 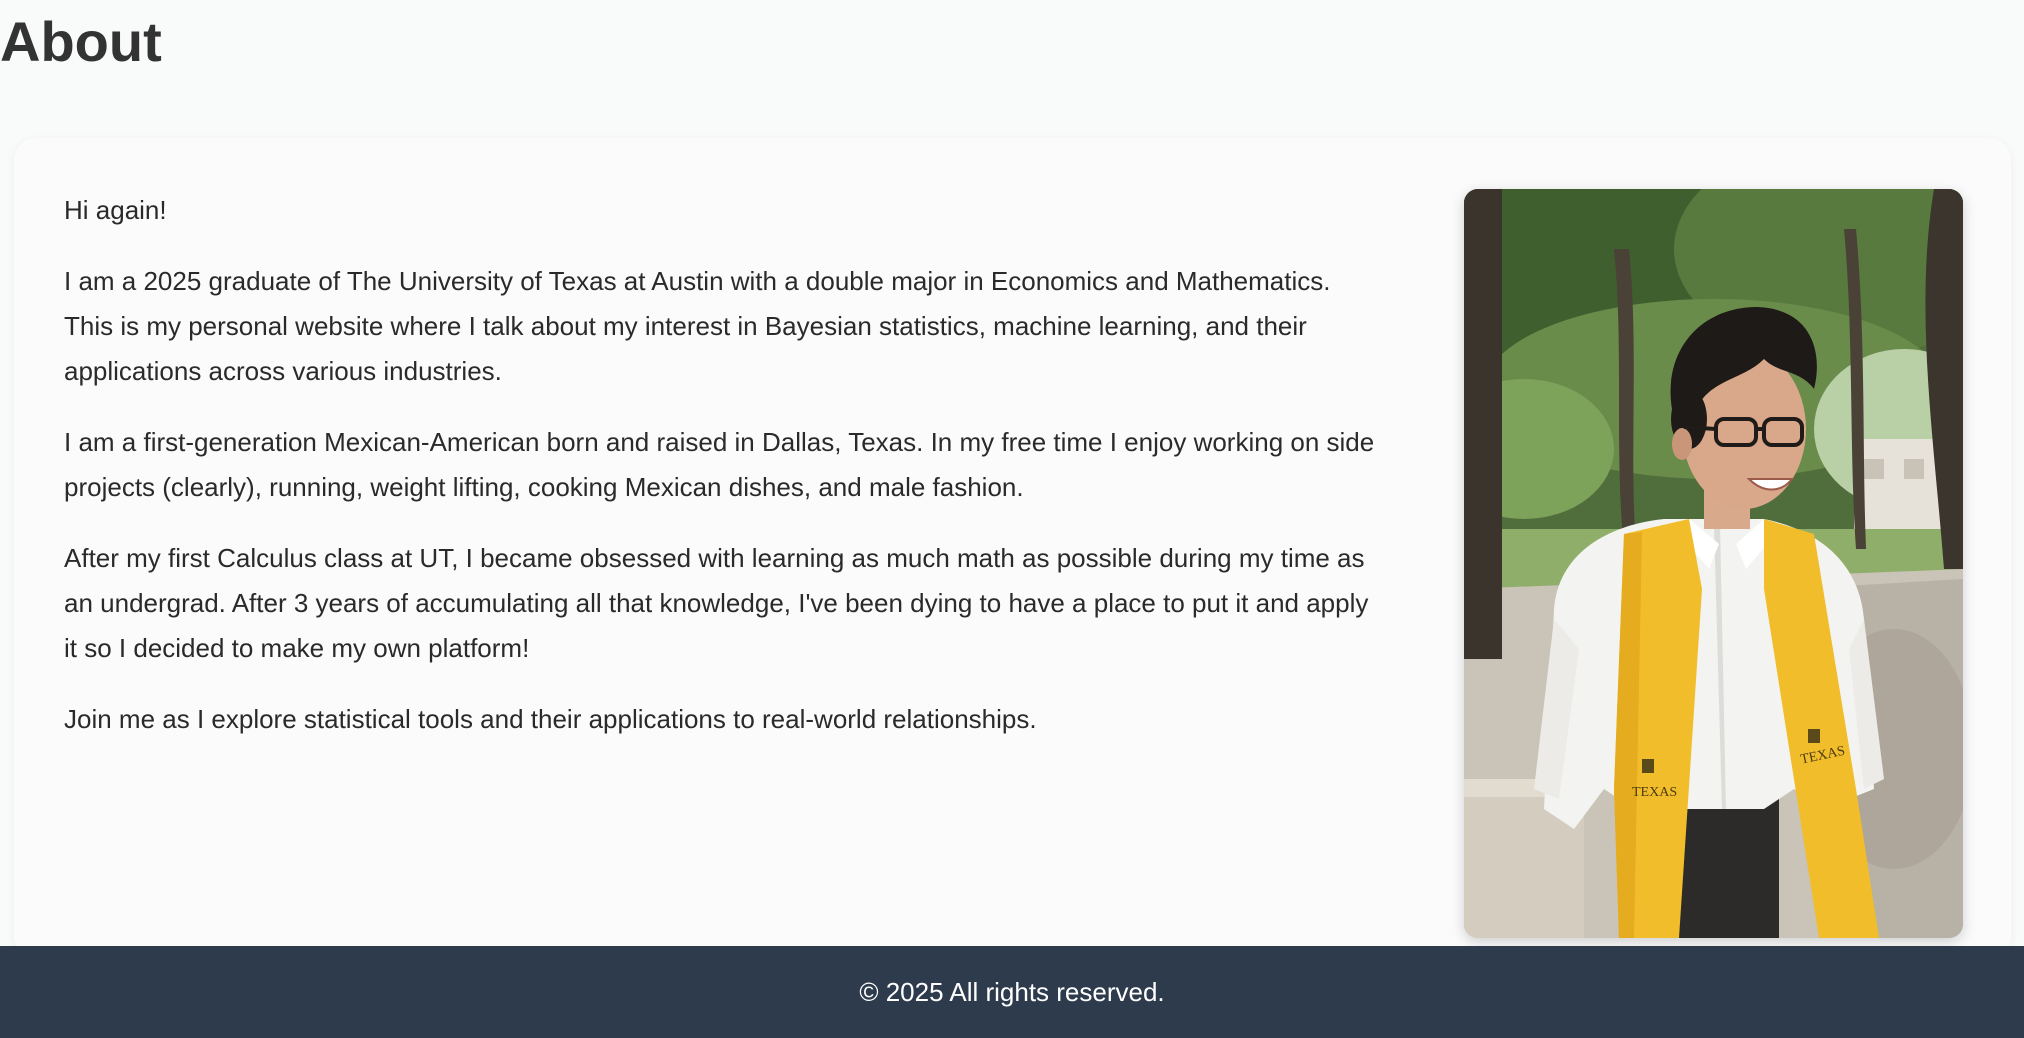 I want to click on copyright-text: © 2025 All rights reserved., so click(x=1012, y=991).